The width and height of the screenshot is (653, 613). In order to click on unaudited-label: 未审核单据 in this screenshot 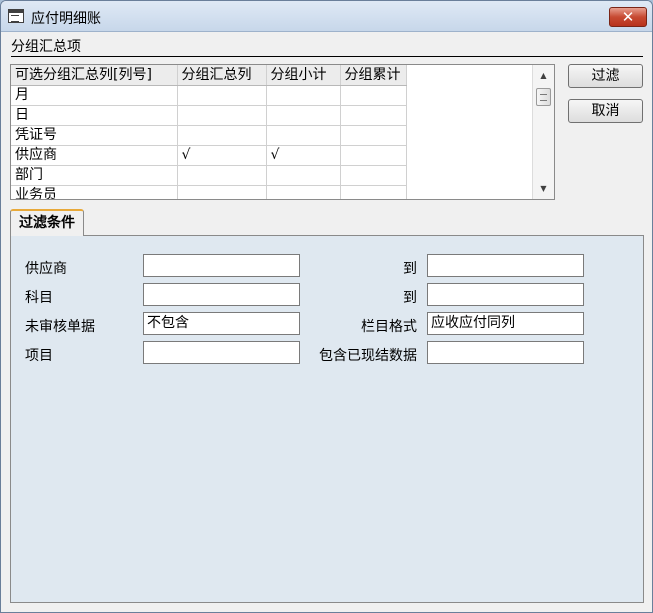, I will do `click(60, 327)`.